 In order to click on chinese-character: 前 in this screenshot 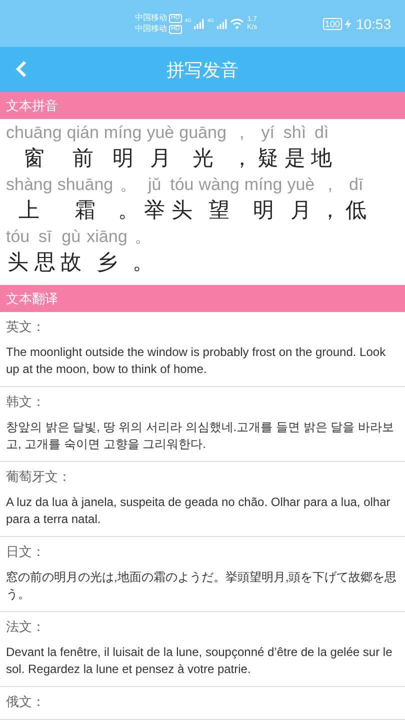, I will do `click(83, 159)`.